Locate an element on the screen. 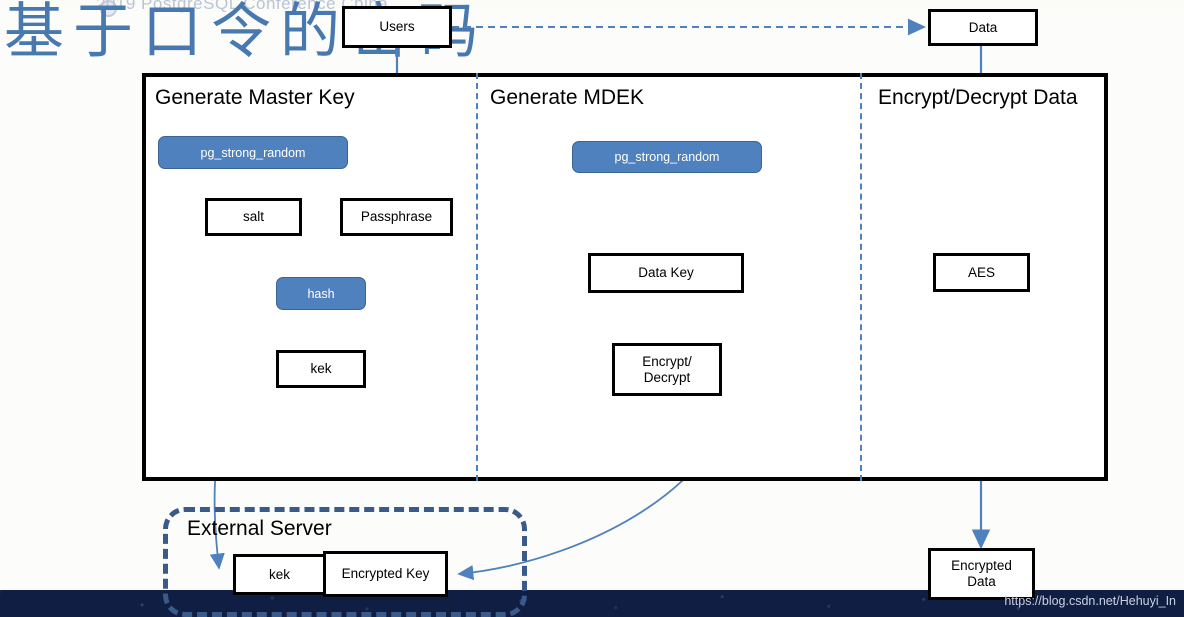 This screenshot has height=617, width=1184. node-data-label: Data is located at coordinates (983, 27).